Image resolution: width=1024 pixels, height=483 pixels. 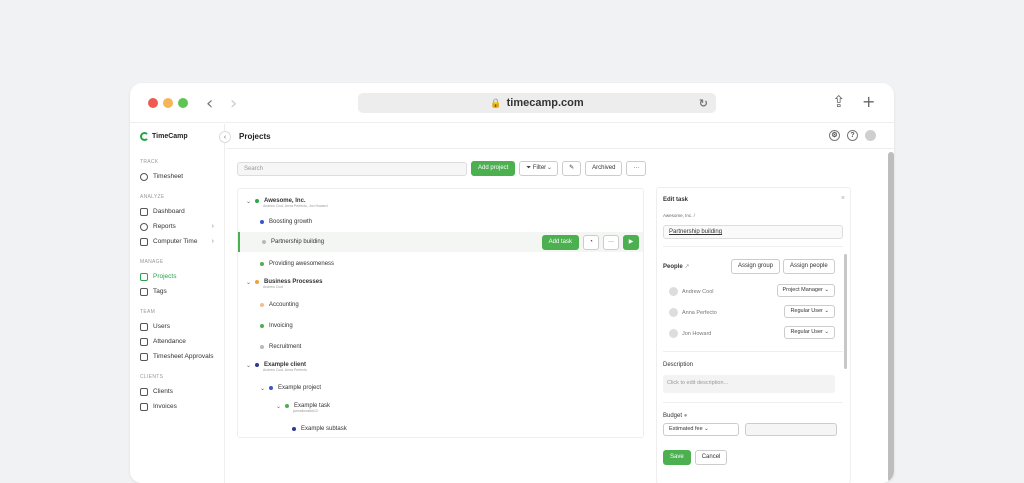 I want to click on tree-row: Accounting, so click(x=440, y=305).